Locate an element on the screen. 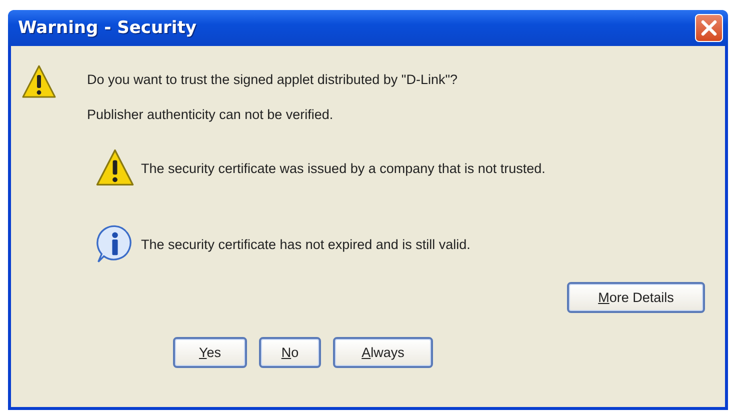 This screenshot has width=732, height=415. question-text: Do you want to trust the signed applet distributed by "D-Link"? is located at coordinates (272, 79).